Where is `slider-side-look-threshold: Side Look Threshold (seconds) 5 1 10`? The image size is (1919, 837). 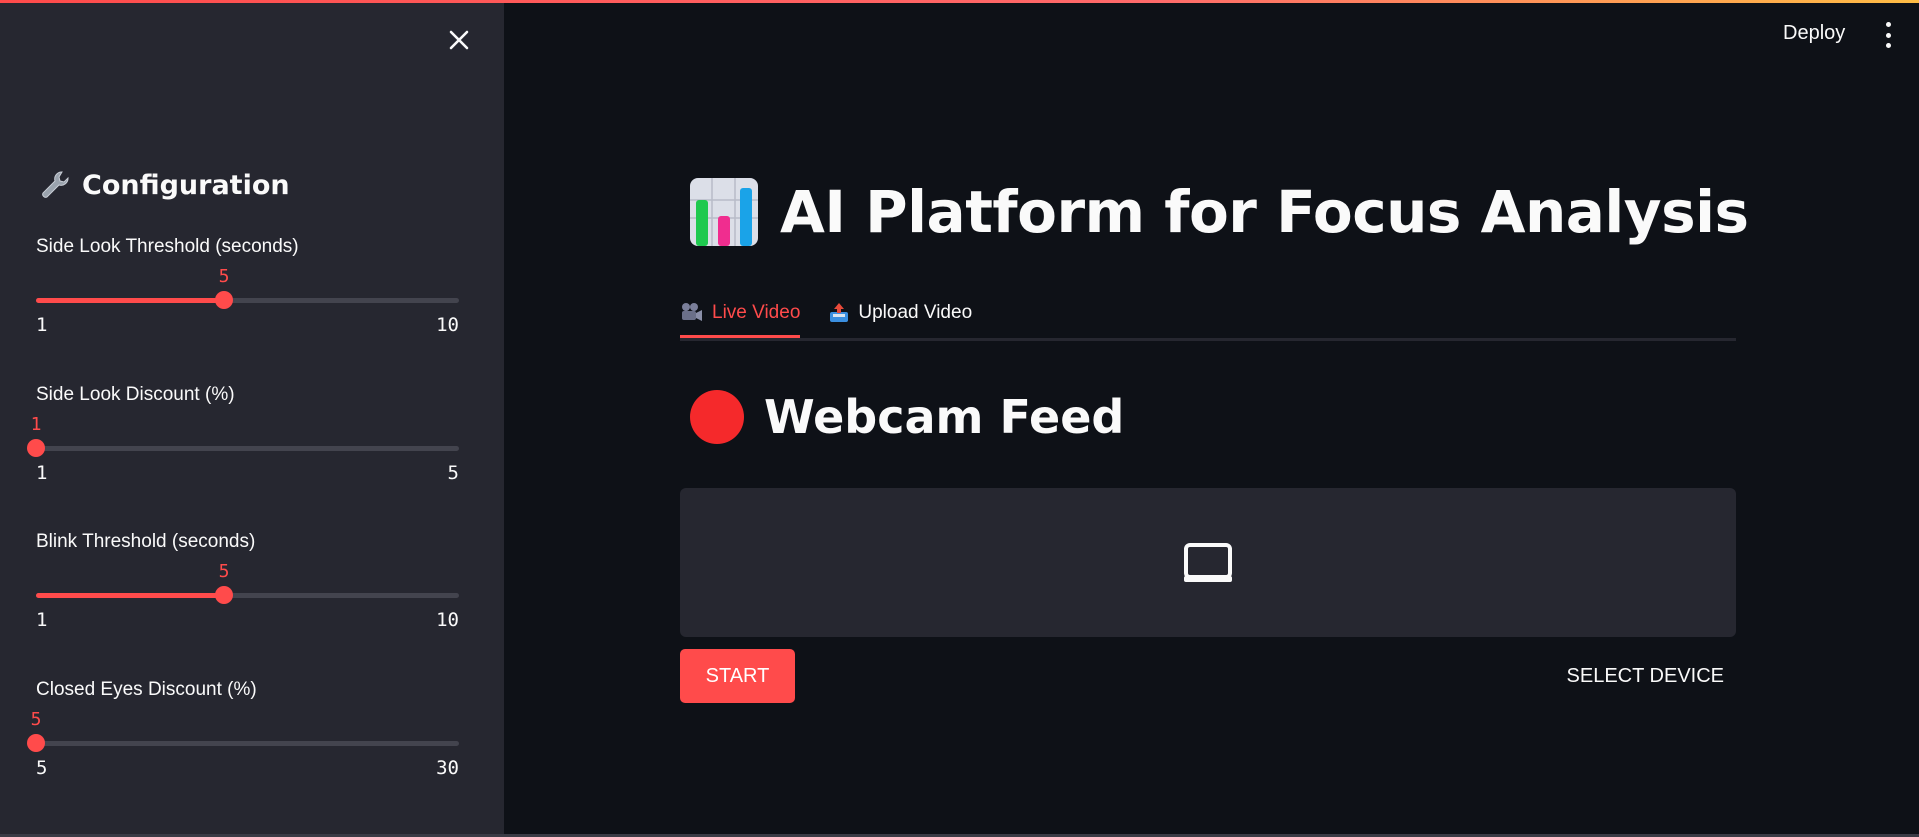
slider-side-look-threshold: Side Look Threshold (seconds) 5 1 10 is located at coordinates (247, 286).